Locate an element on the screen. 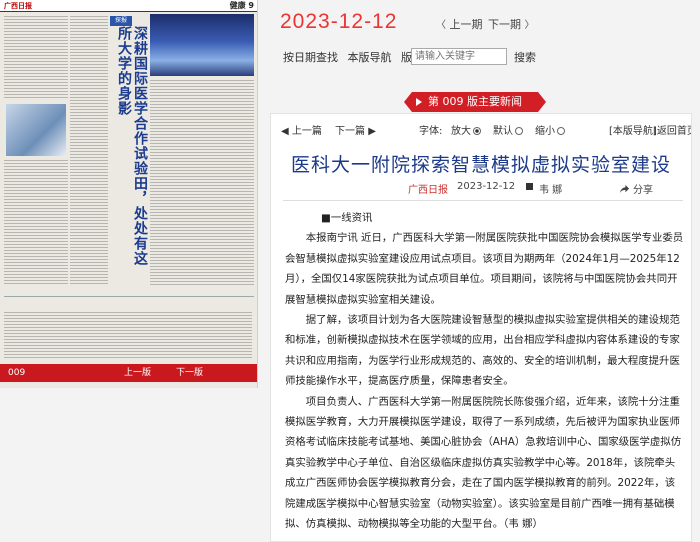 Image resolution: width=700 pixels, height=542 pixels. paper-section: 健康 9 is located at coordinates (241, 5).